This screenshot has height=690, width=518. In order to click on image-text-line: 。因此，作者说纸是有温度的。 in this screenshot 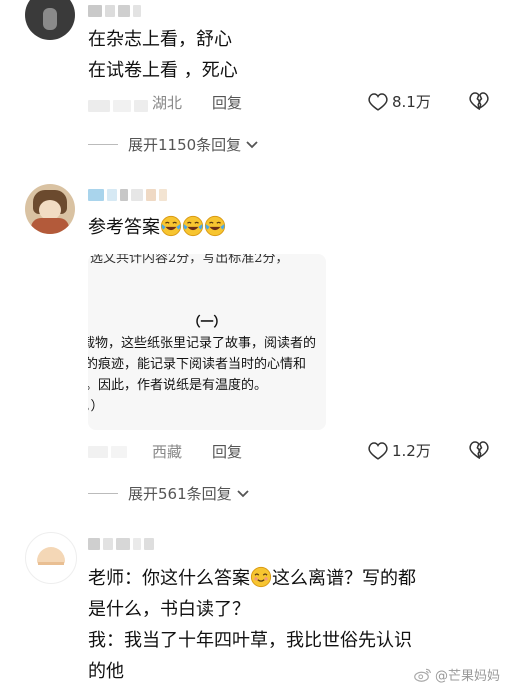, I will do `click(178, 385)`.